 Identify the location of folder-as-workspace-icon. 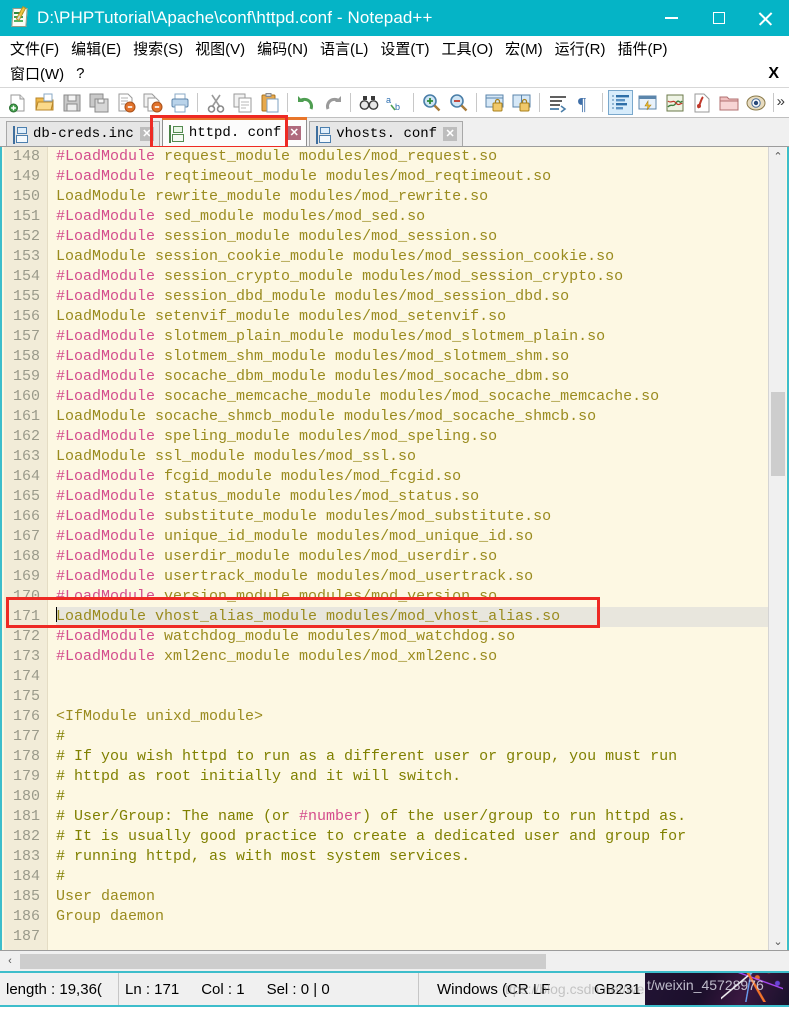
(728, 102).